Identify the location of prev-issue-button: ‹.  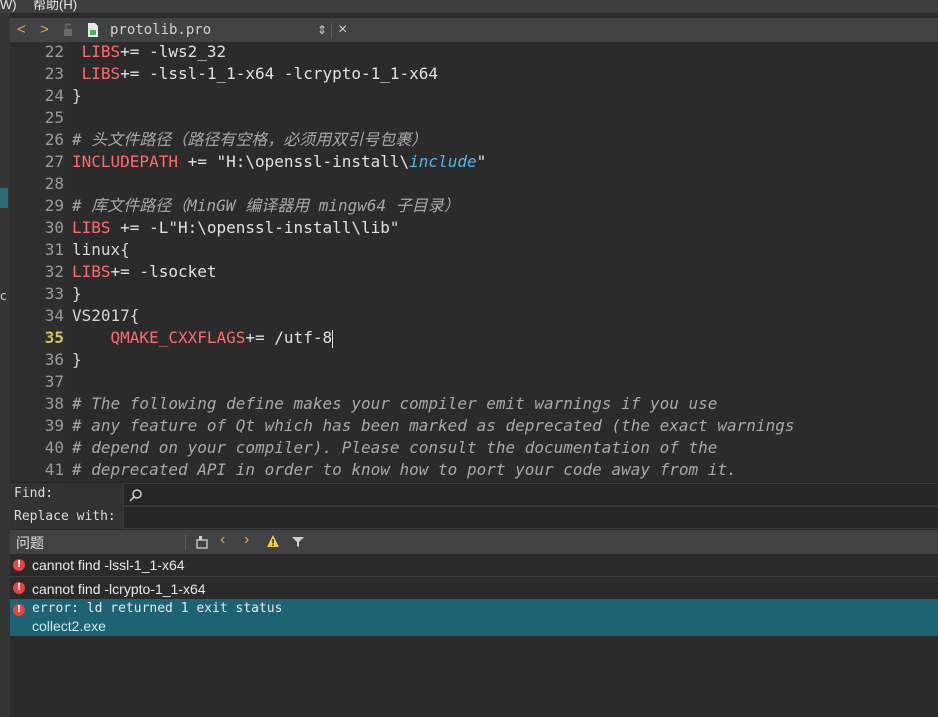
(222, 540).